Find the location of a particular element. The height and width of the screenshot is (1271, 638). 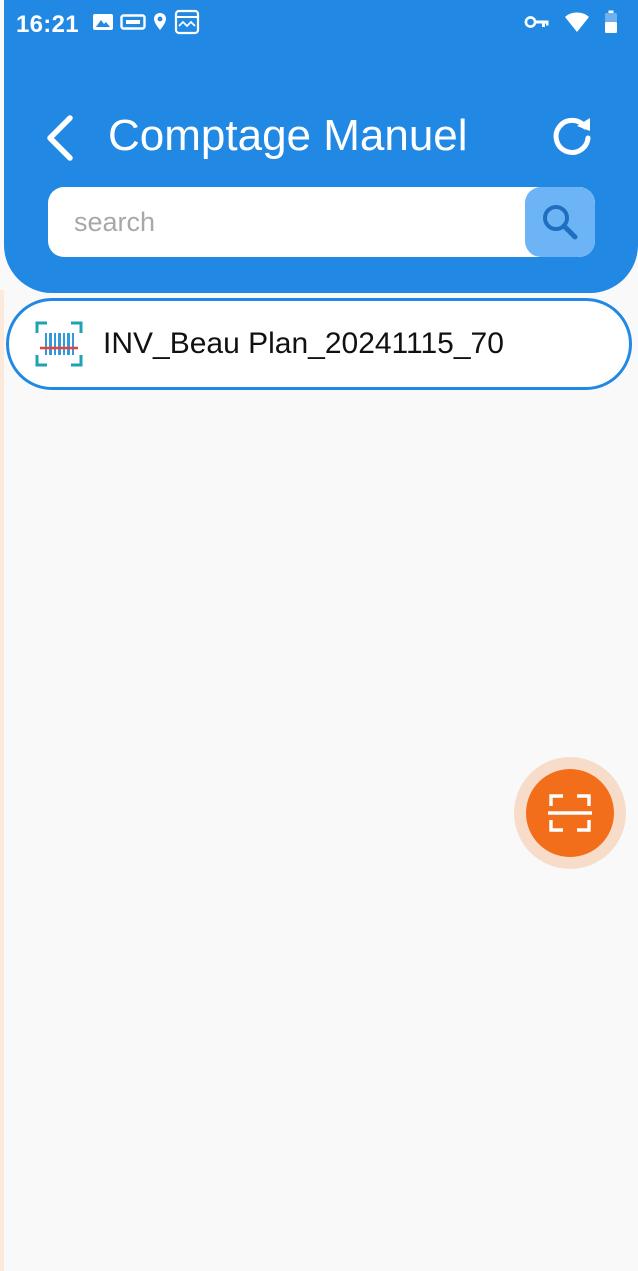

refresh-icon is located at coordinates (572, 136).